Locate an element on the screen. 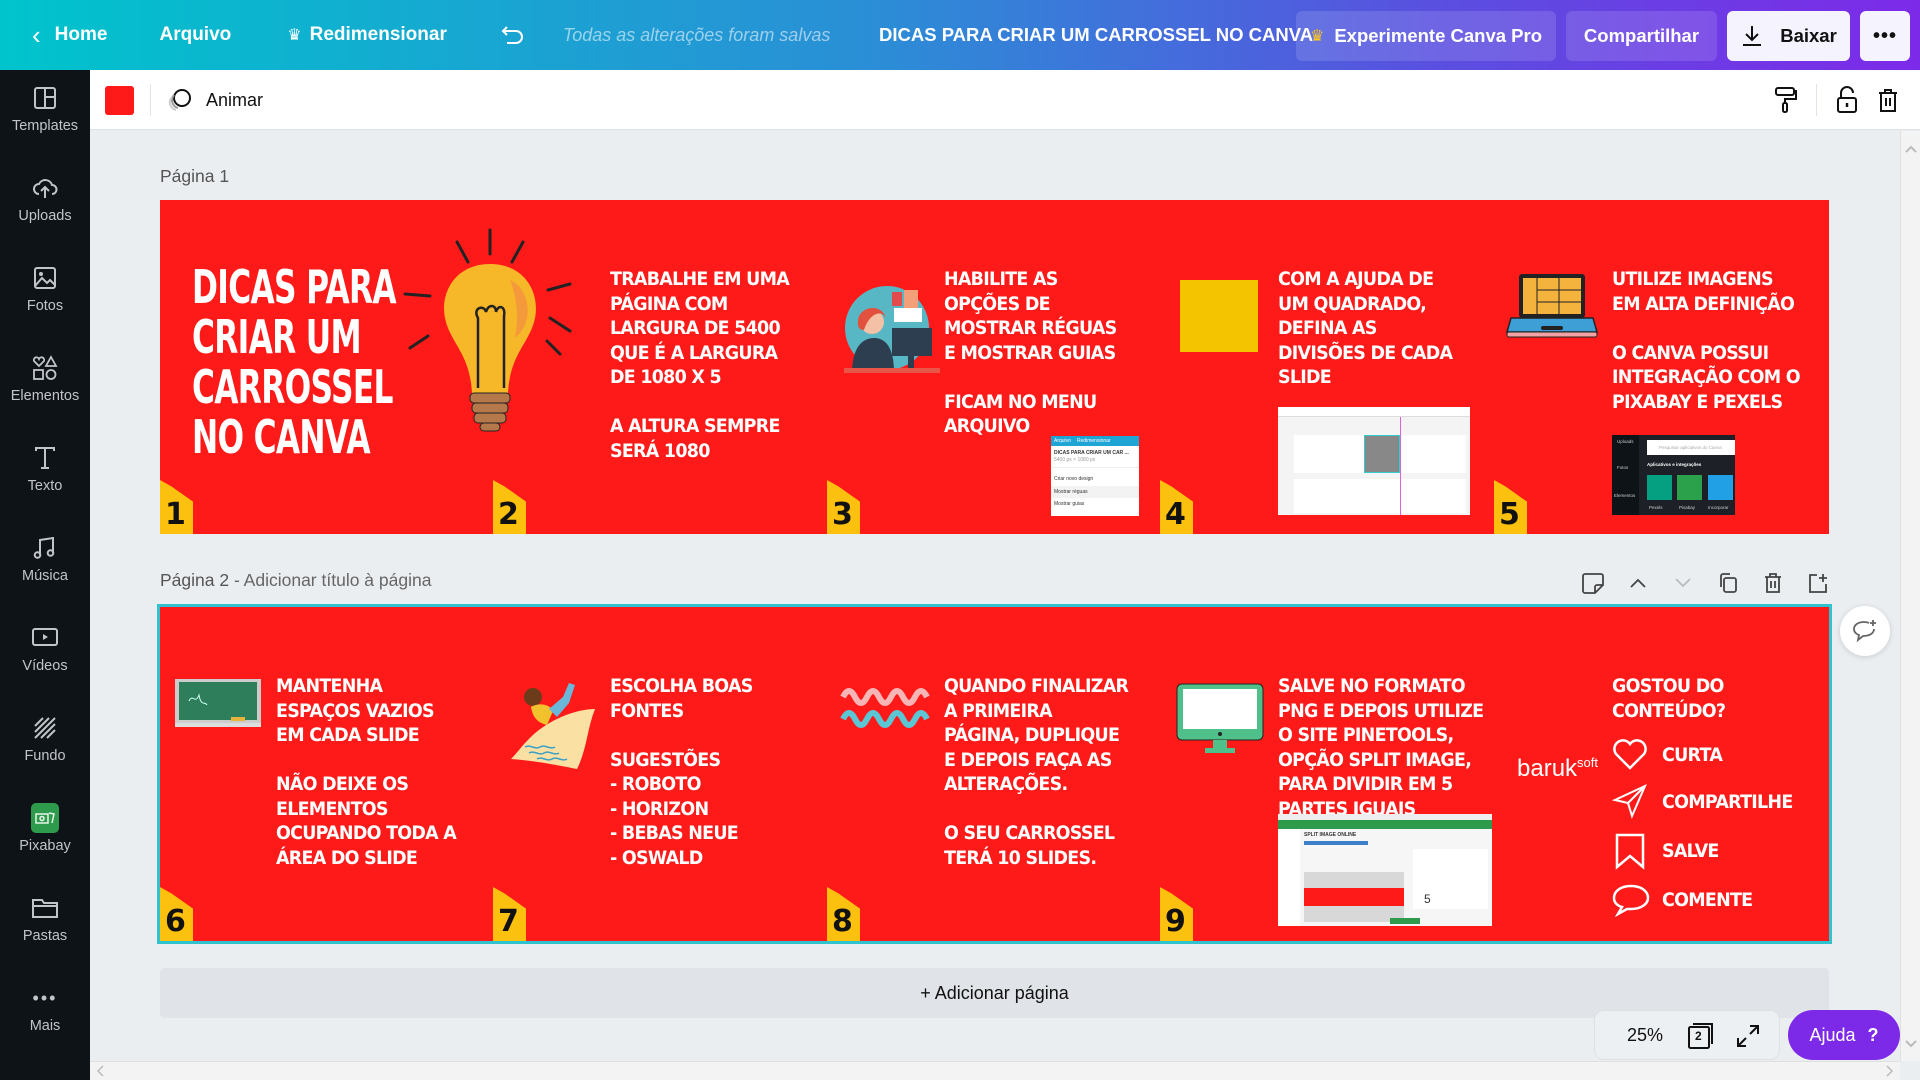  sidebar-item-pastas: Pastas is located at coordinates (45, 919).